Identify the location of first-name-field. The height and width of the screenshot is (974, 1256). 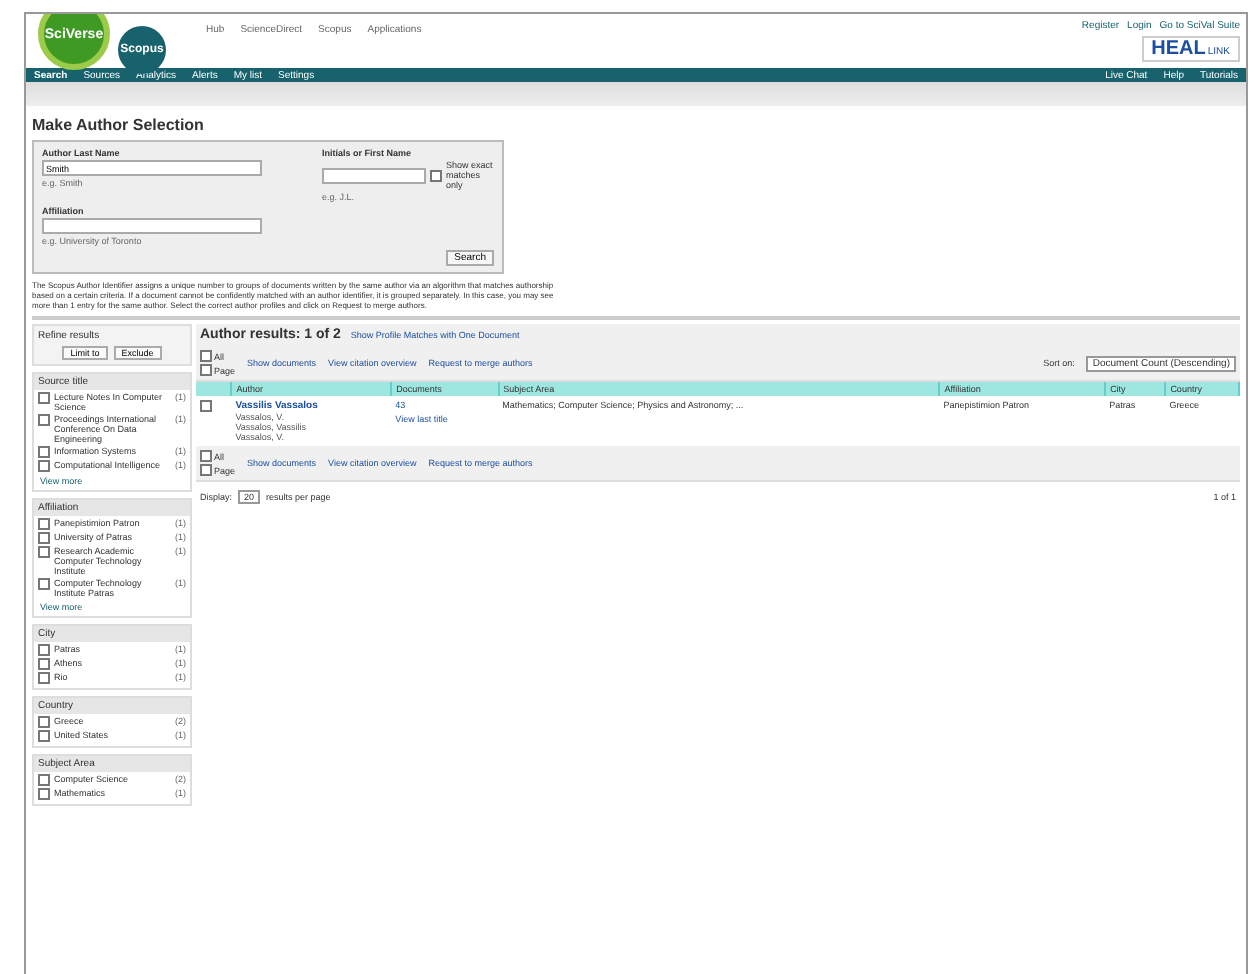
(374, 175).